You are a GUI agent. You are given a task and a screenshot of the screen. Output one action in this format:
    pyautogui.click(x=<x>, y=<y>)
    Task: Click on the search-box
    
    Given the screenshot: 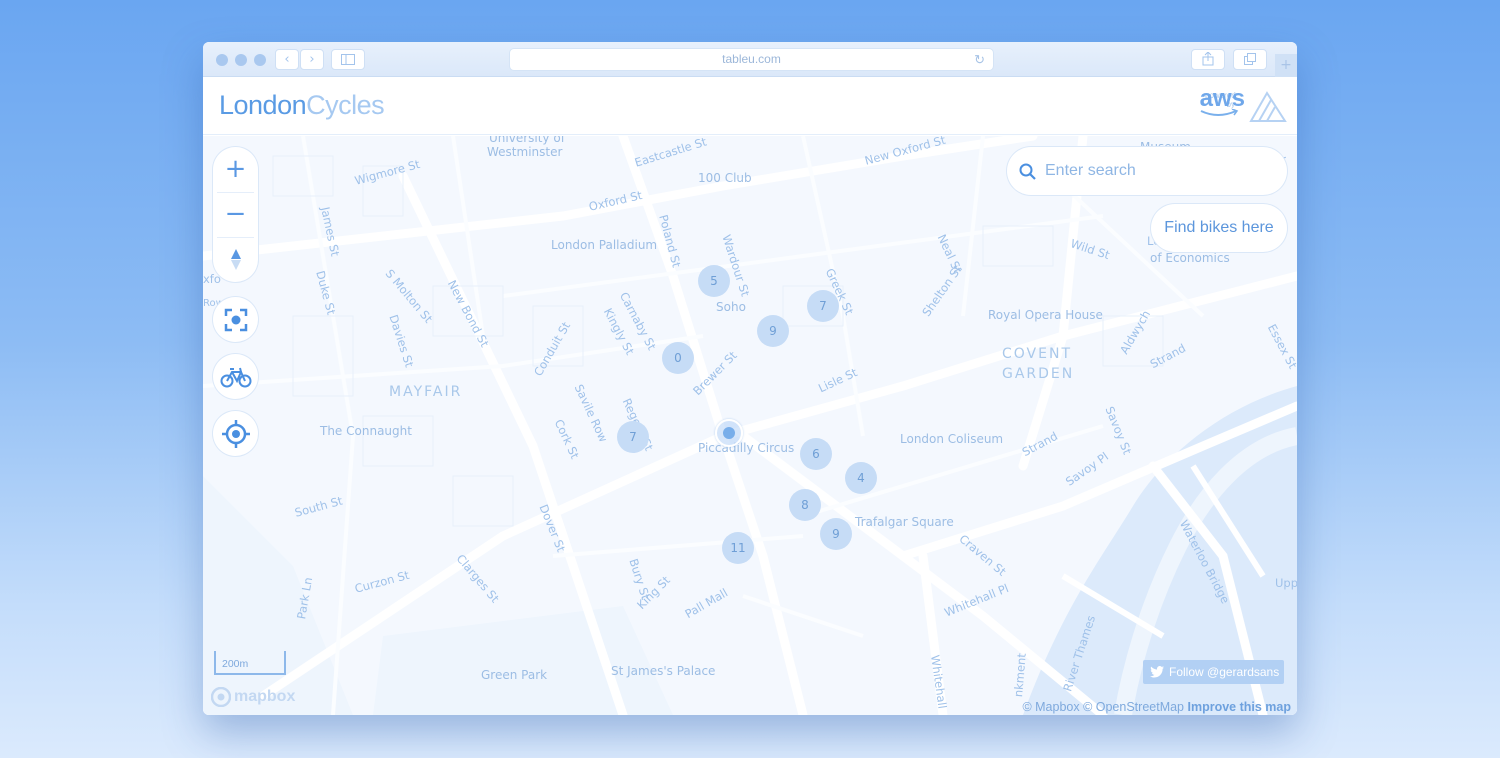 What is the action you would take?
    pyautogui.click(x=1147, y=171)
    